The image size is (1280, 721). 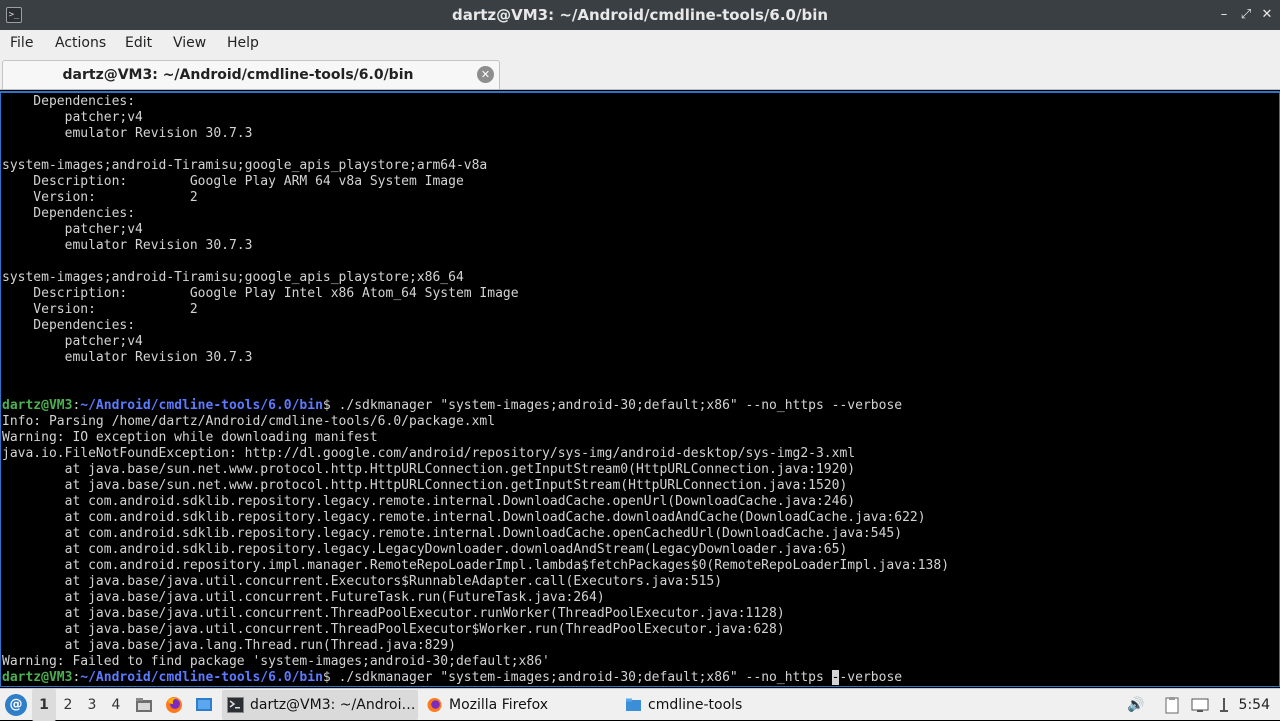 I want to click on desktop-launcher-icon, so click(x=204, y=705).